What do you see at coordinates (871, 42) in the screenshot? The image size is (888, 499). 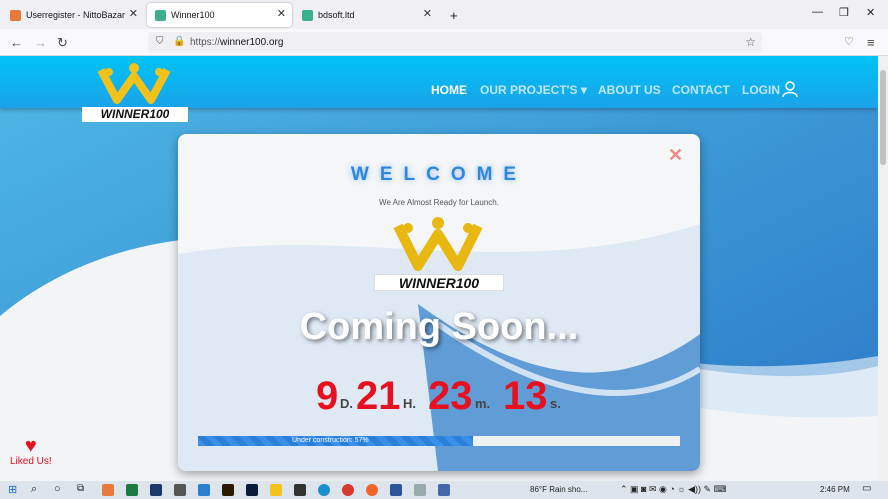 I see `menu-icon: ≡` at bounding box center [871, 42].